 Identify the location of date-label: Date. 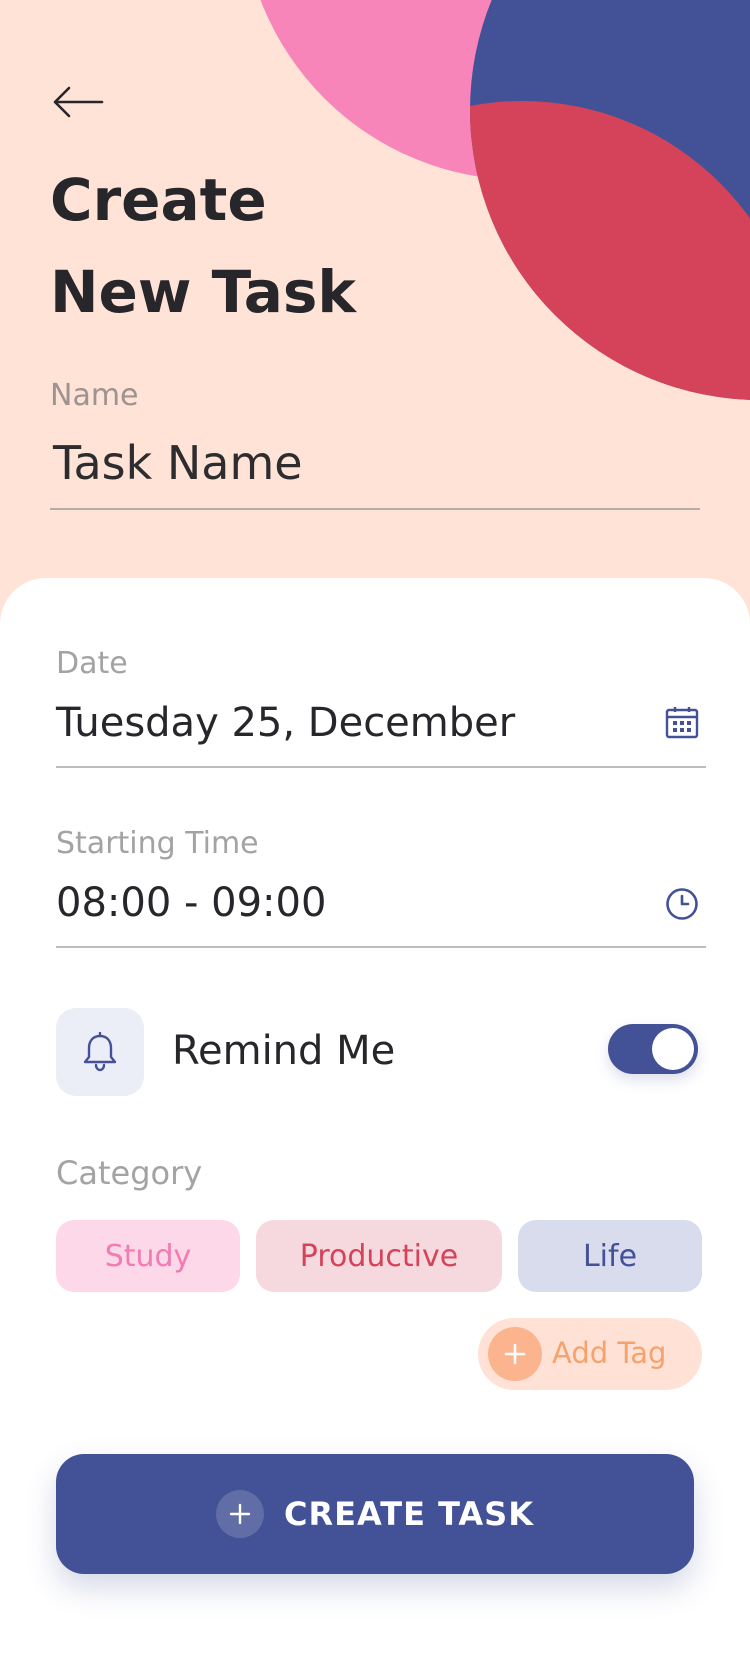
(92, 663).